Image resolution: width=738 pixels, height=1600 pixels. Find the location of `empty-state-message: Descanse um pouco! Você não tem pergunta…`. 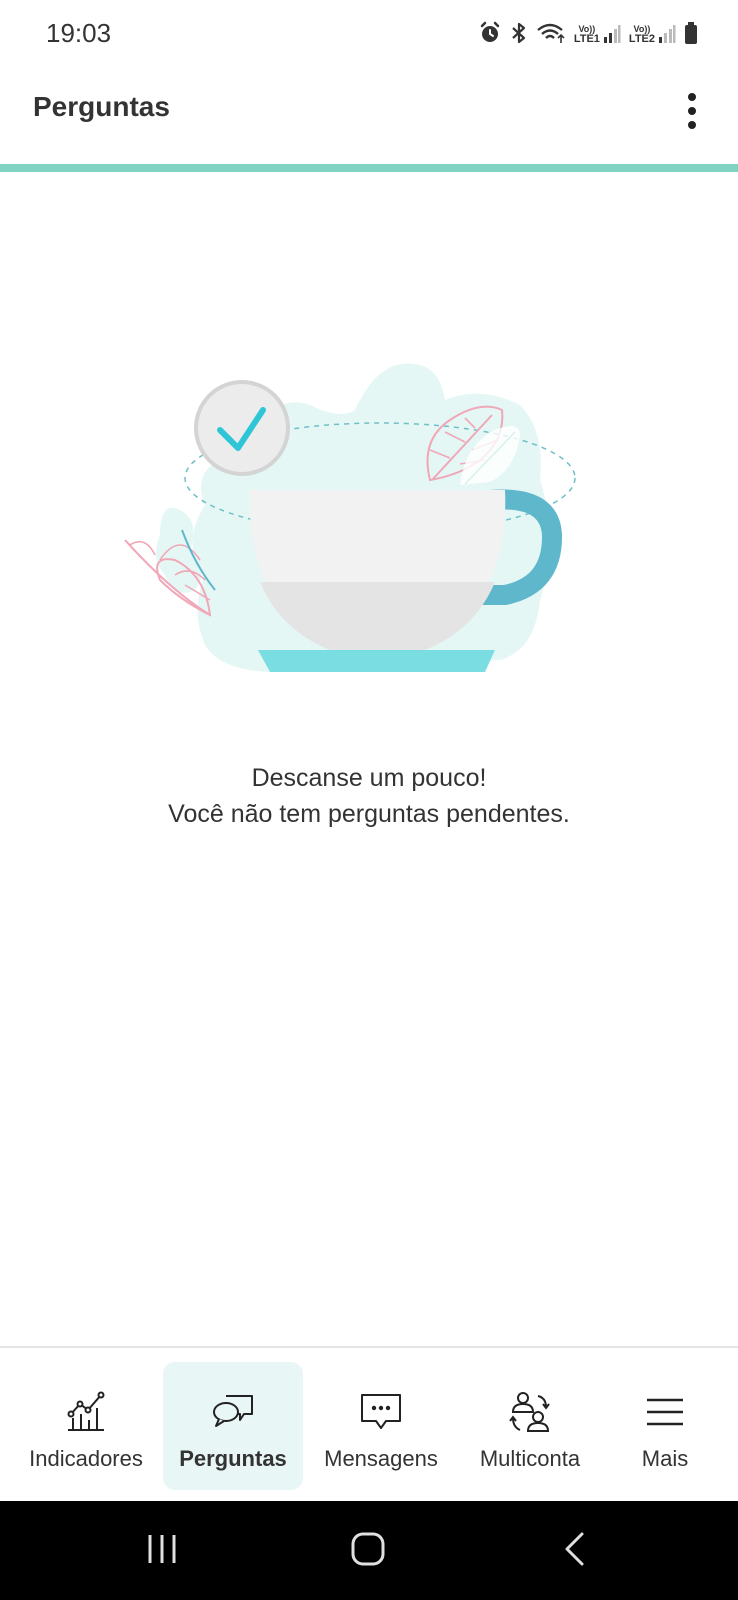

empty-state-message: Descanse um pouco! Você não tem pergunta… is located at coordinates (369, 796).